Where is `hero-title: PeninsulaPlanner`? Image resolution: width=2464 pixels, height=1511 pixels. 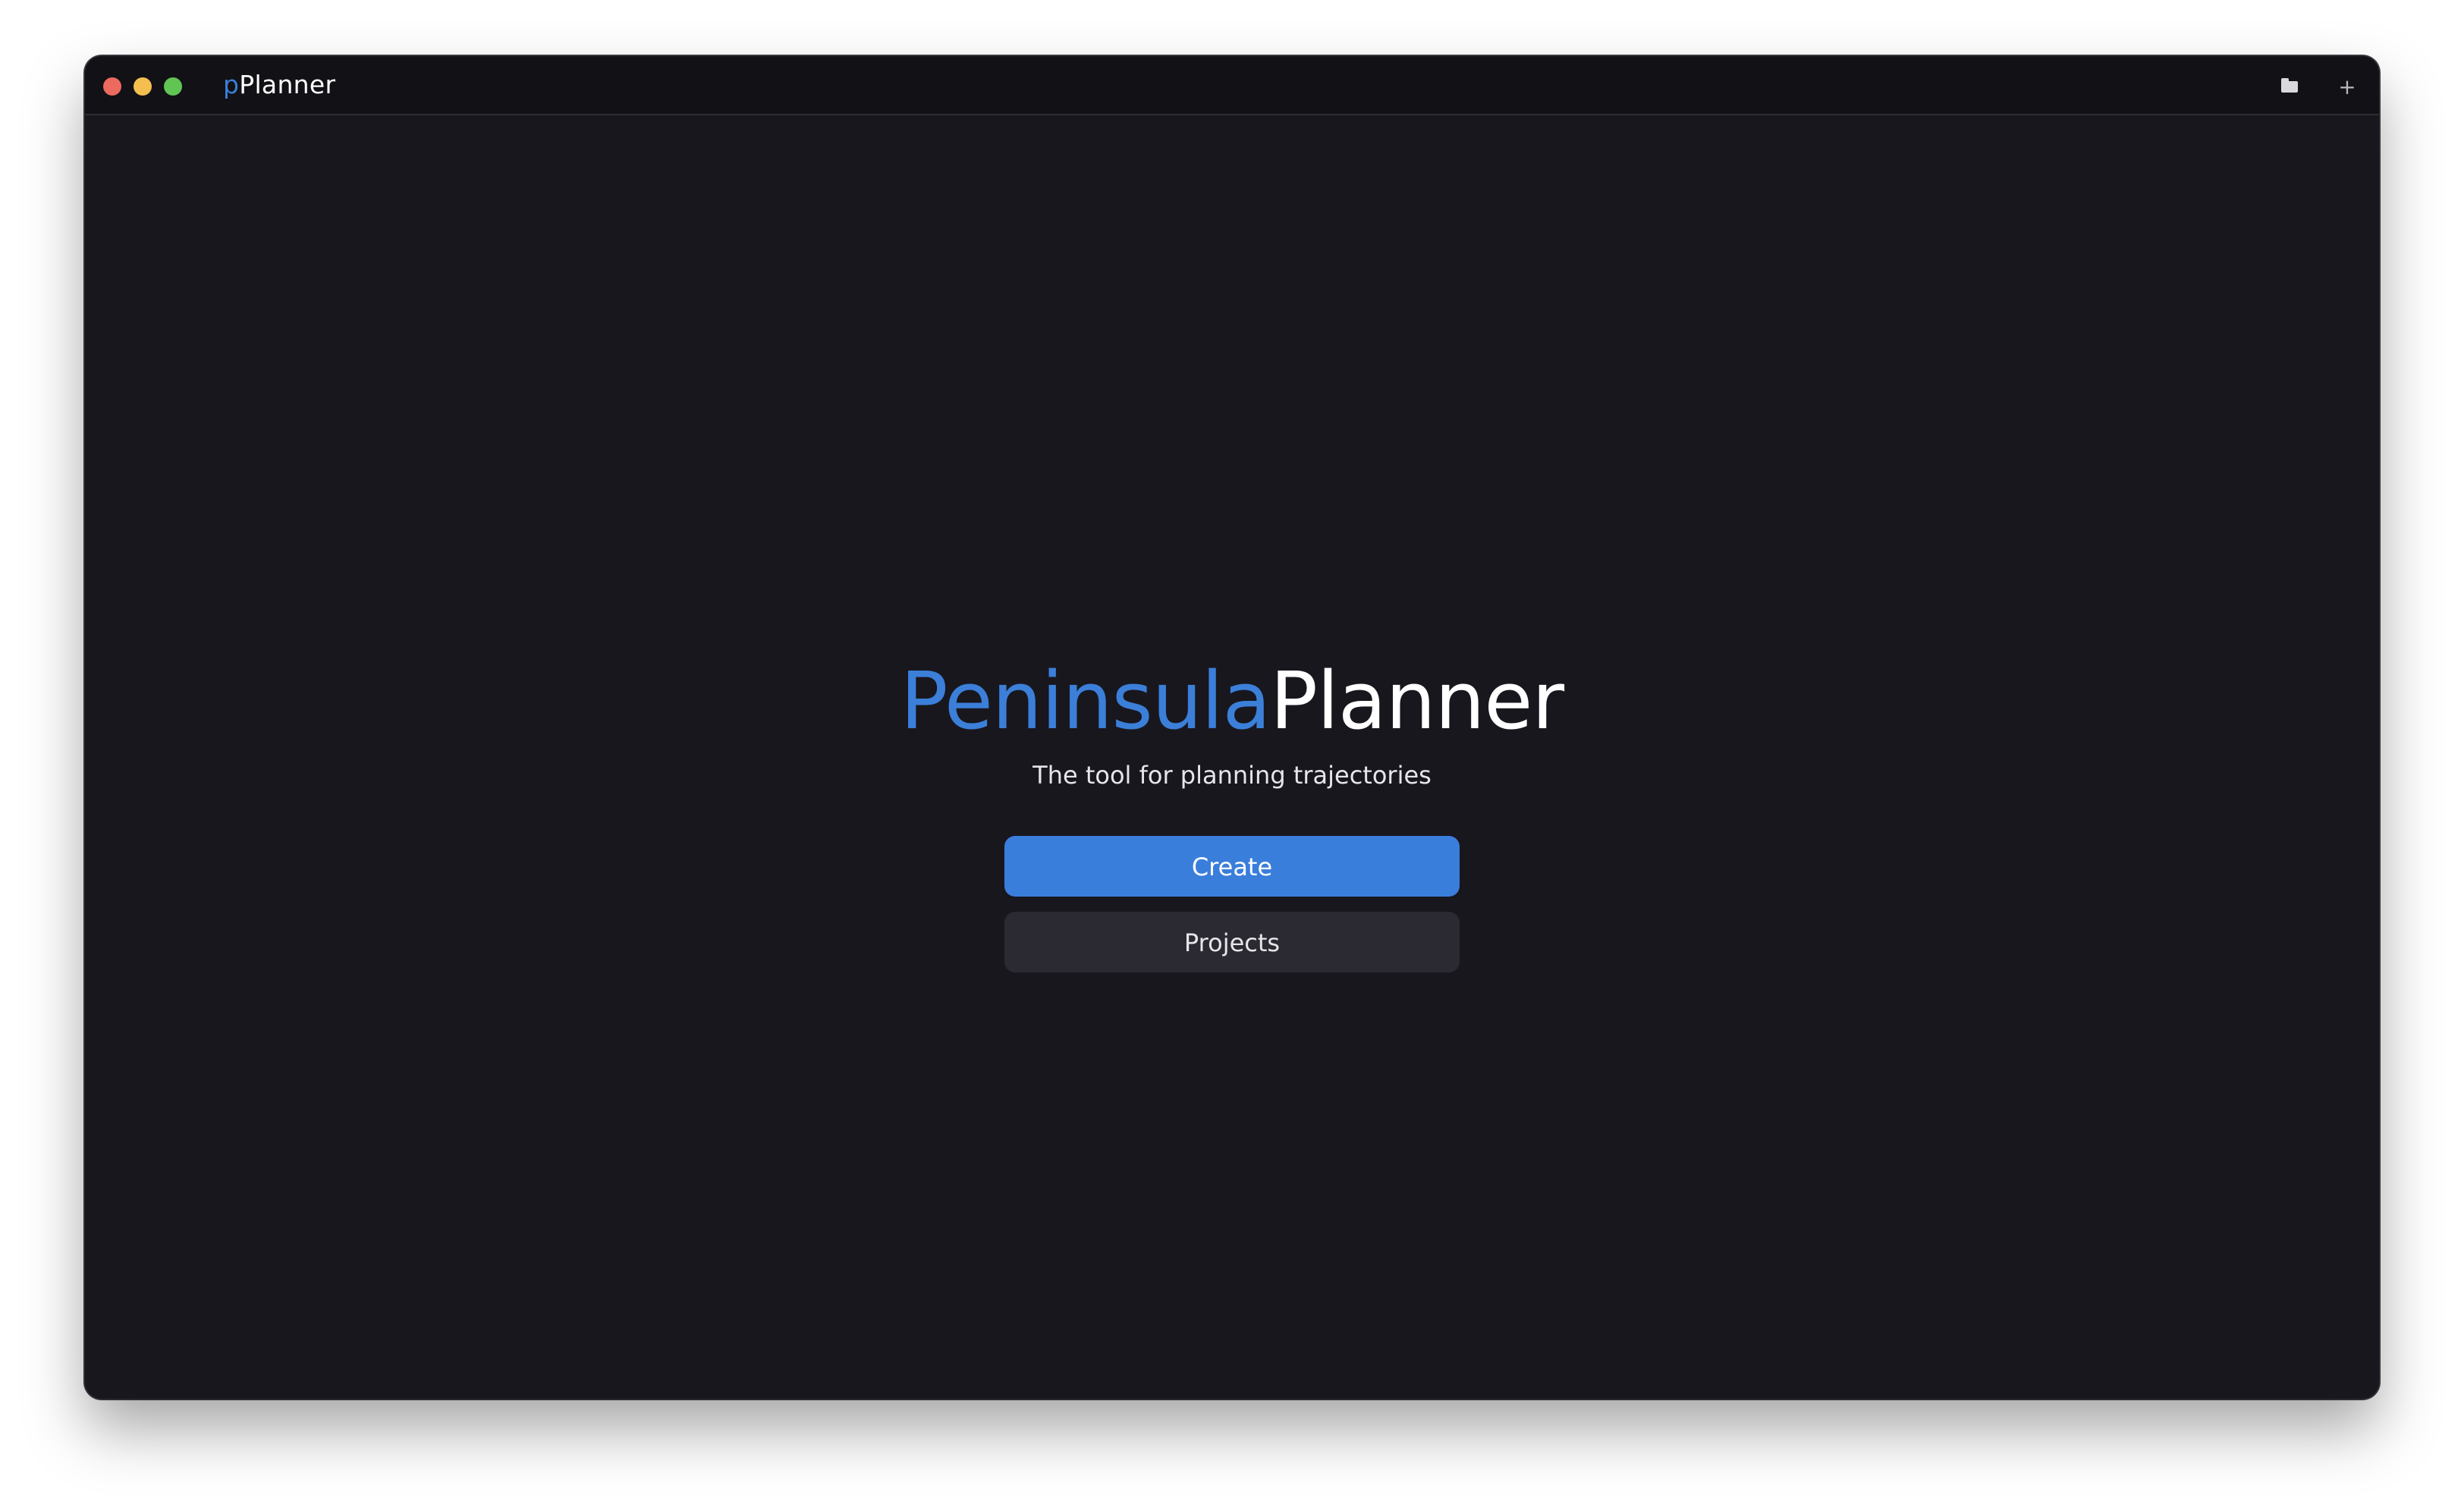
hero-title: PeninsulaPlanner is located at coordinates (1232, 700).